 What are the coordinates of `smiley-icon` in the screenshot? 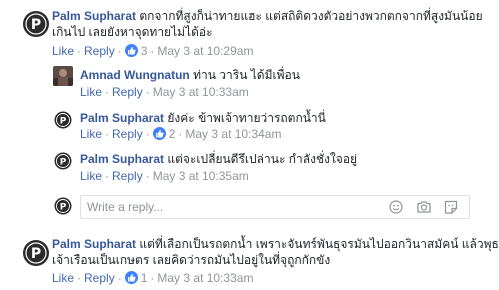 It's located at (396, 207).